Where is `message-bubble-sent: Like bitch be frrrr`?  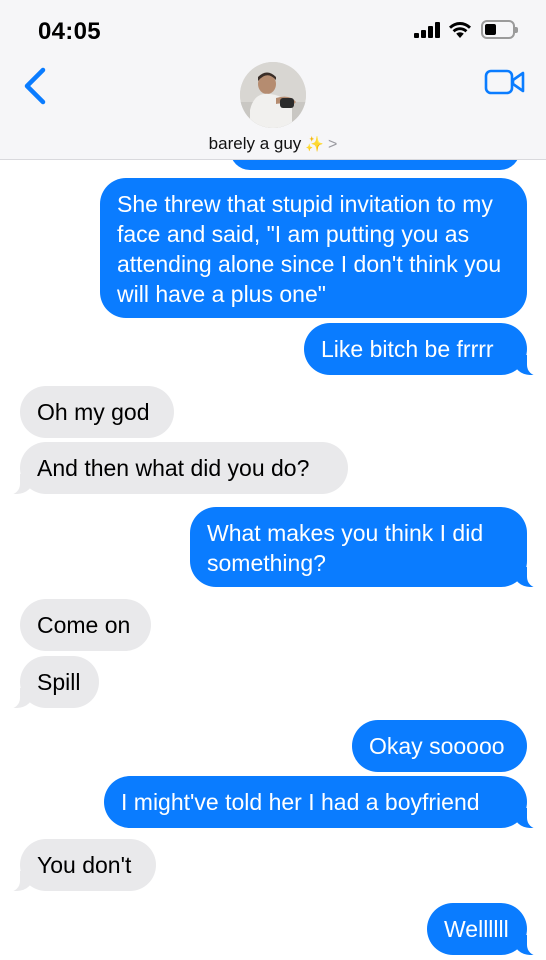 message-bubble-sent: Like bitch be frrrr is located at coordinates (424, 349).